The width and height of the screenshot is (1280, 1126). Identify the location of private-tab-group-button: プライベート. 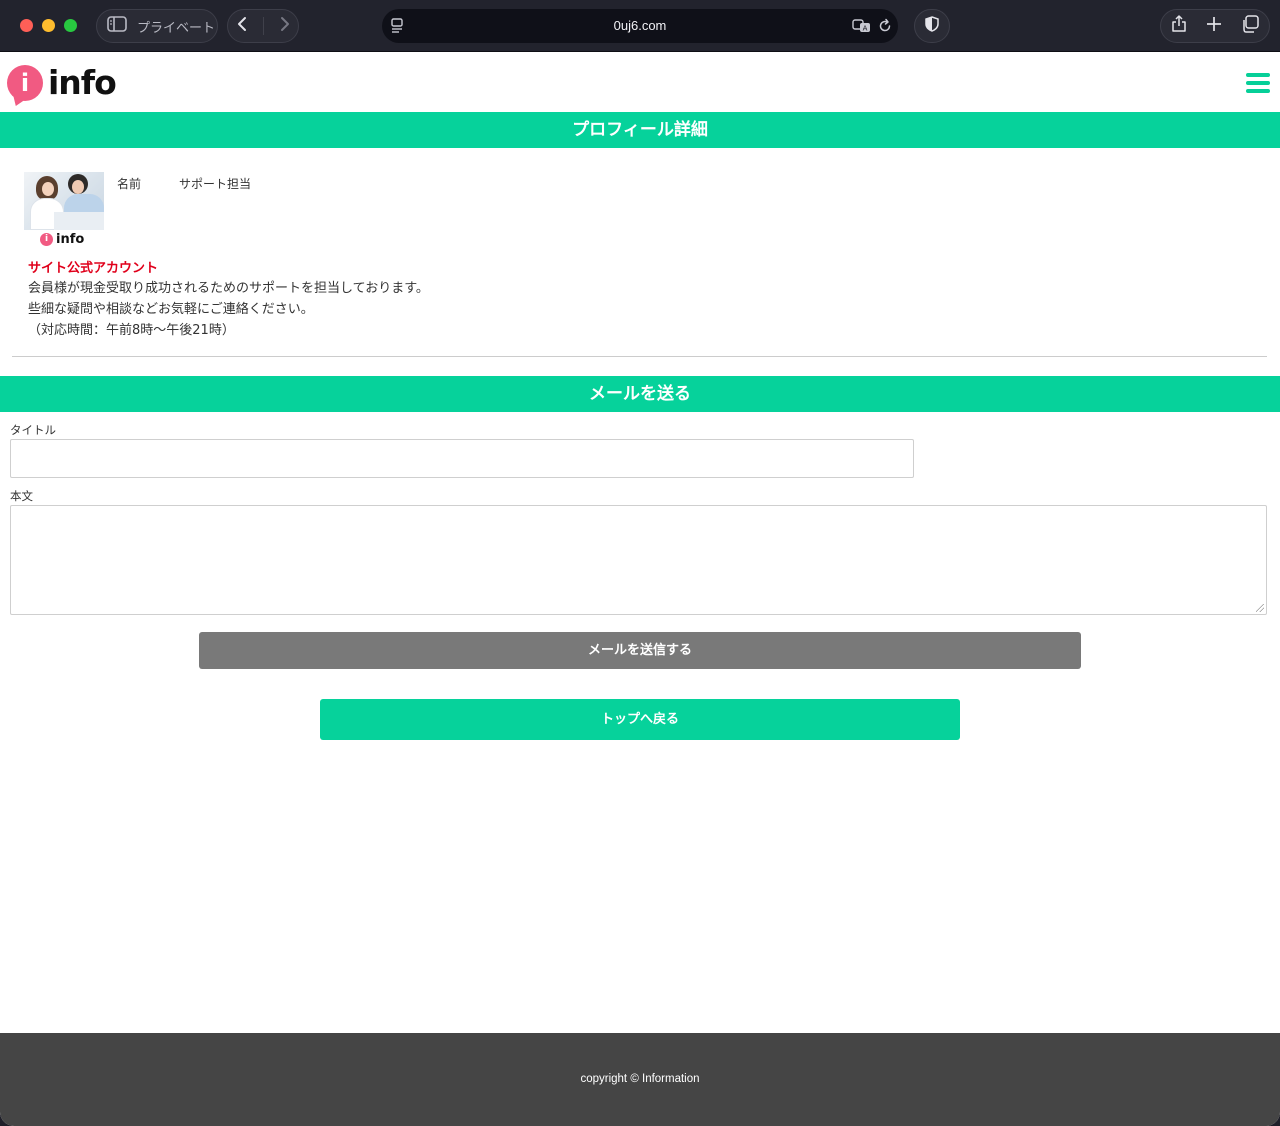
(157, 26).